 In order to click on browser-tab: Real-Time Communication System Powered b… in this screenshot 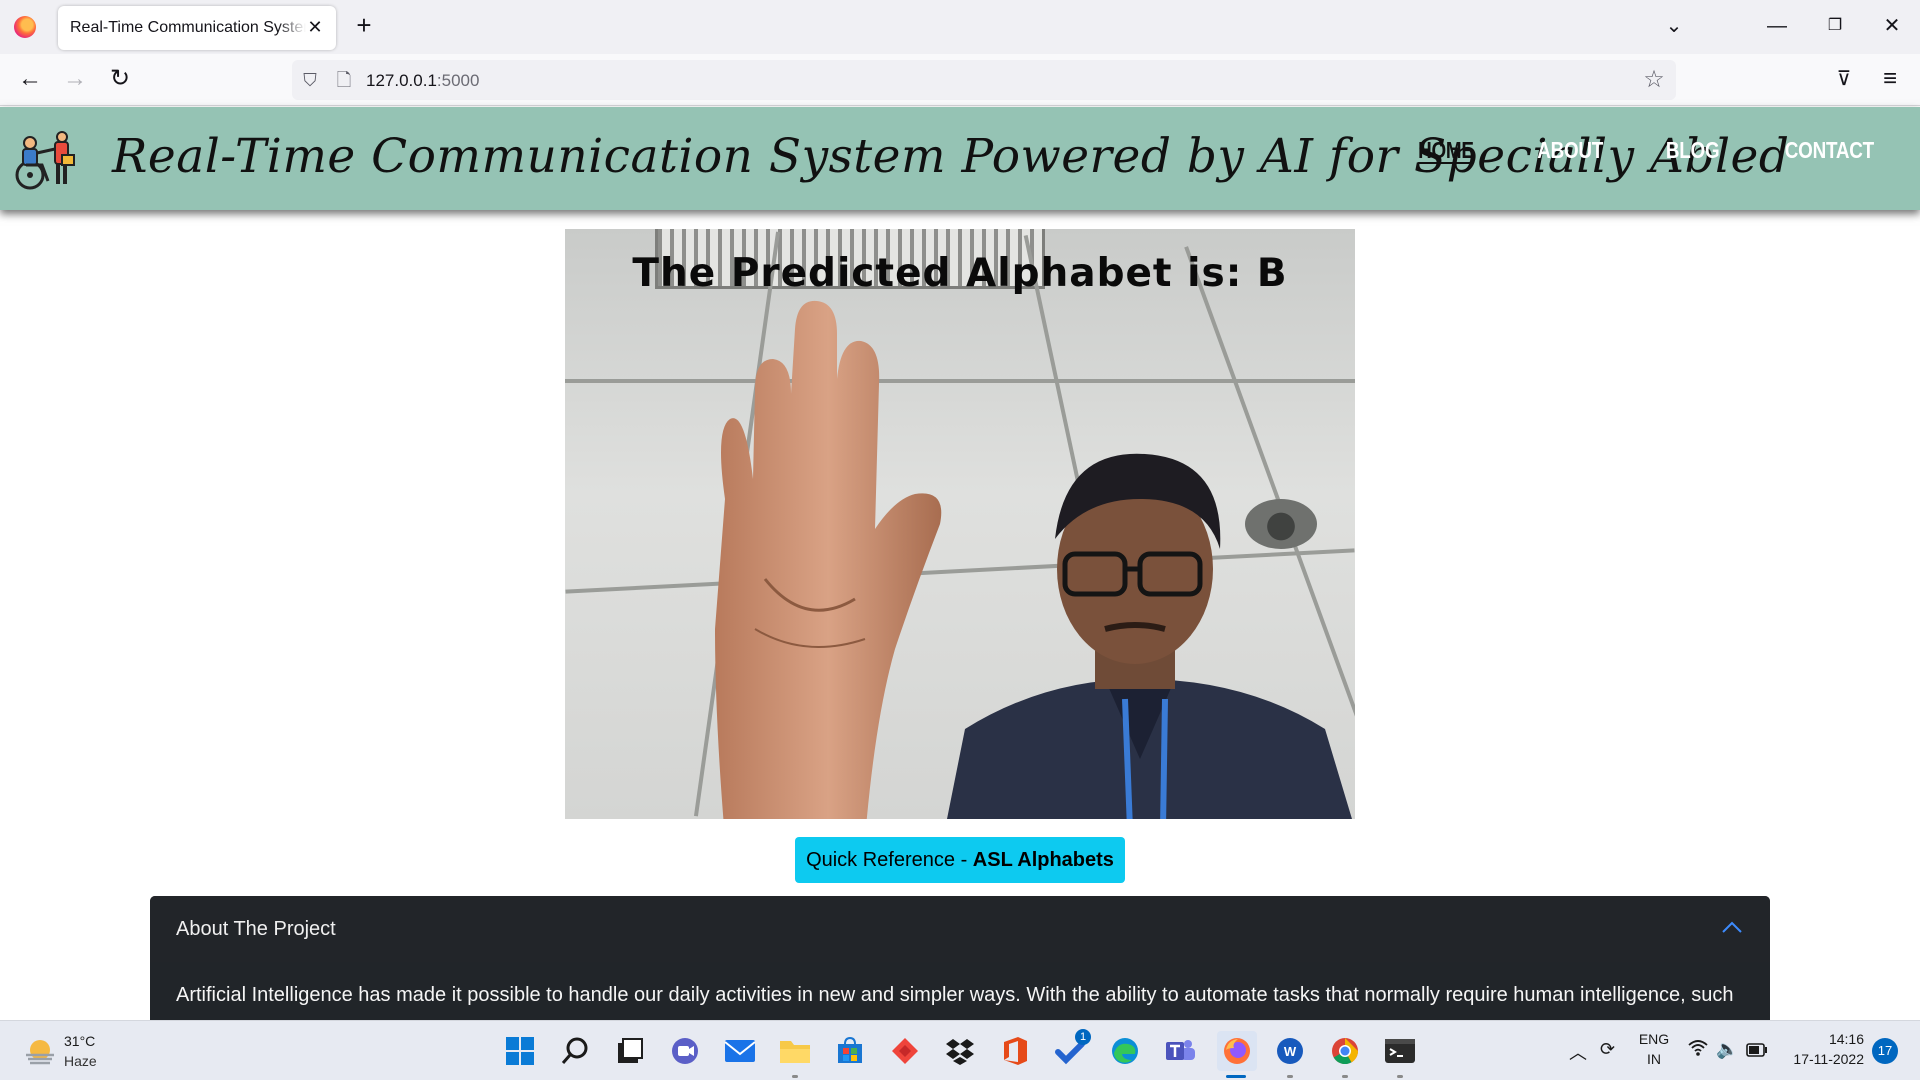, I will do `click(197, 28)`.